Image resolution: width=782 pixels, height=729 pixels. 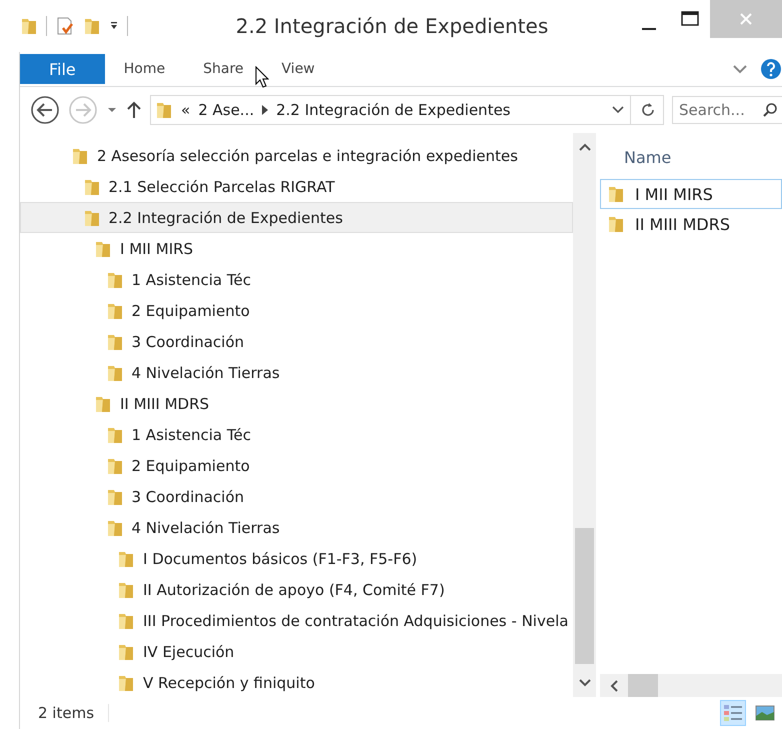 What do you see at coordinates (618, 110) in the screenshot?
I see `address-dropdown-icon` at bounding box center [618, 110].